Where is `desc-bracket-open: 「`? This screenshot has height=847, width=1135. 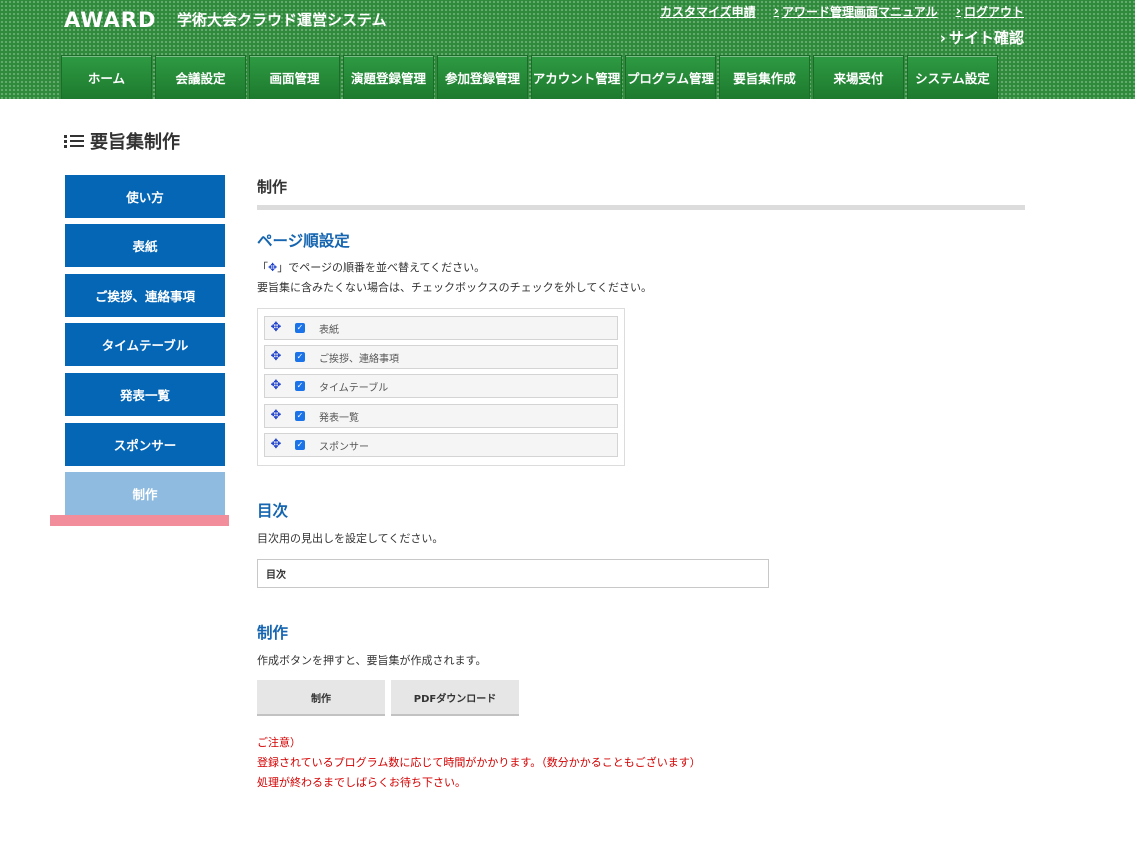 desc-bracket-open: 「 is located at coordinates (262, 267).